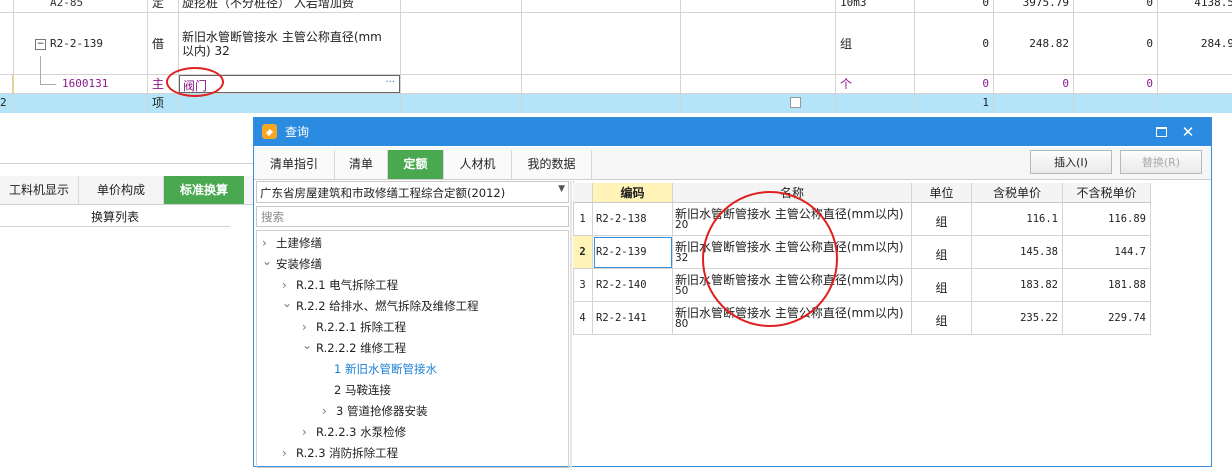 Image resolution: width=1232 pixels, height=468 pixels. What do you see at coordinates (362, 390) in the screenshot?
I see `tree-node: 2 马鞍连接` at bounding box center [362, 390].